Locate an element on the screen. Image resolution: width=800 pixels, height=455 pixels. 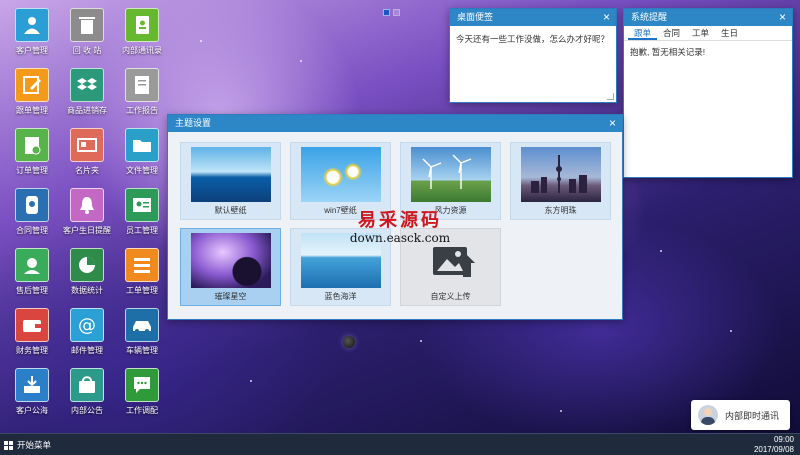
windows-logo-icon is located at coordinates (8, 445).